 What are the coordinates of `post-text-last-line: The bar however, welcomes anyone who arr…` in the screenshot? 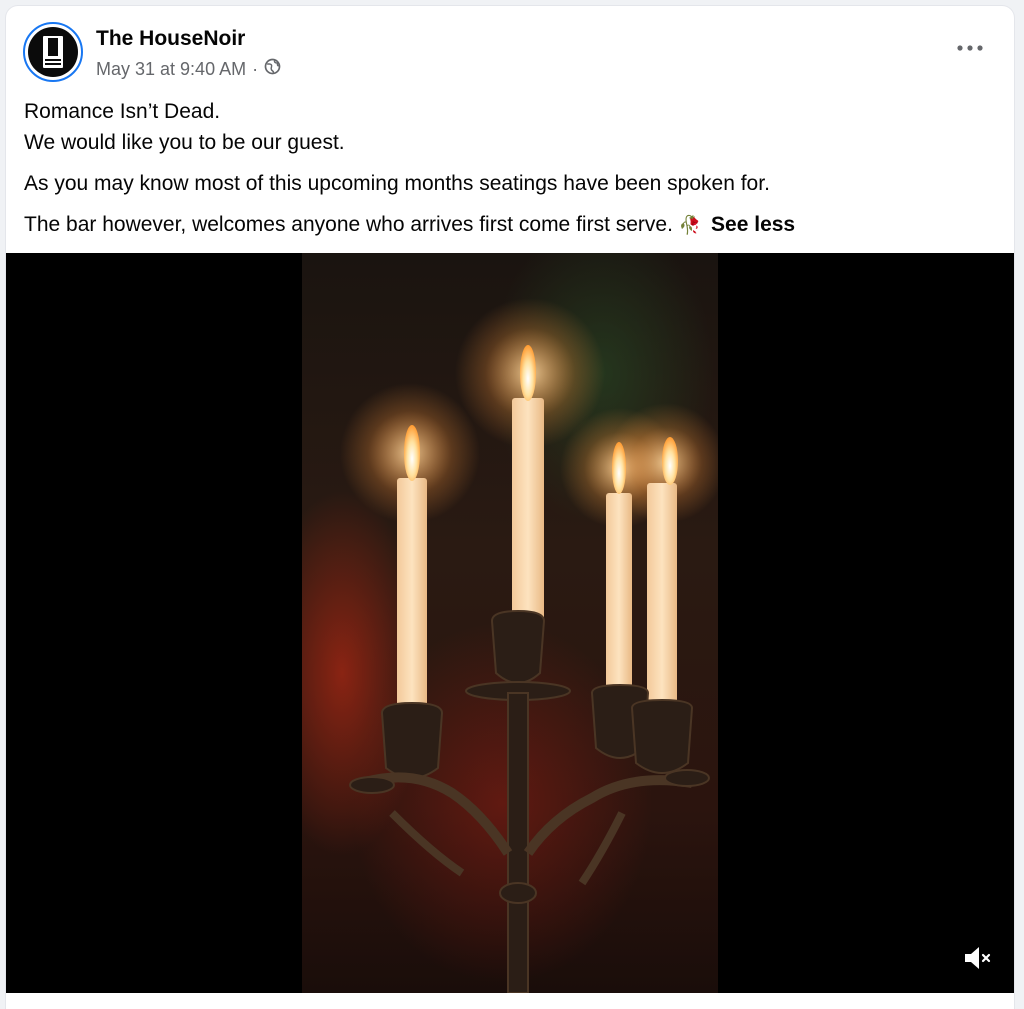 It's located at (504, 225).